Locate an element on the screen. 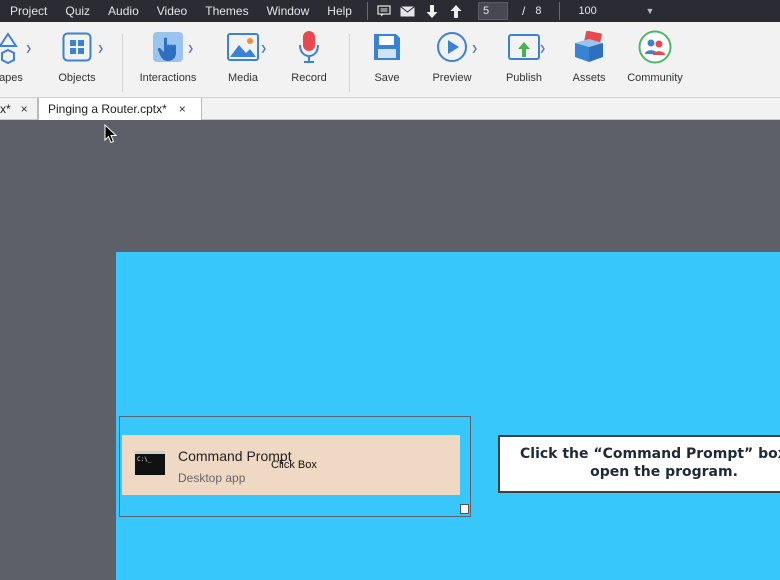 The height and width of the screenshot is (580, 780). publish-button: ❯ Publish is located at coordinates (524, 60).